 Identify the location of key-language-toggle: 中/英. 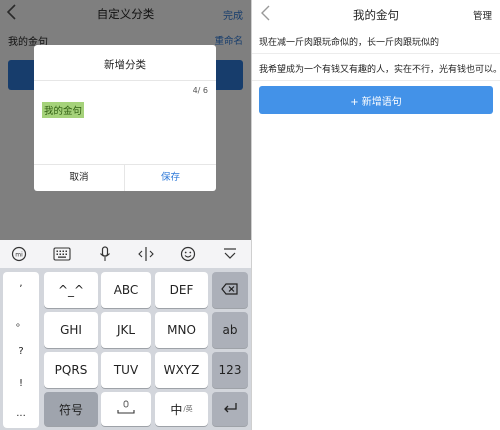
(181, 409).